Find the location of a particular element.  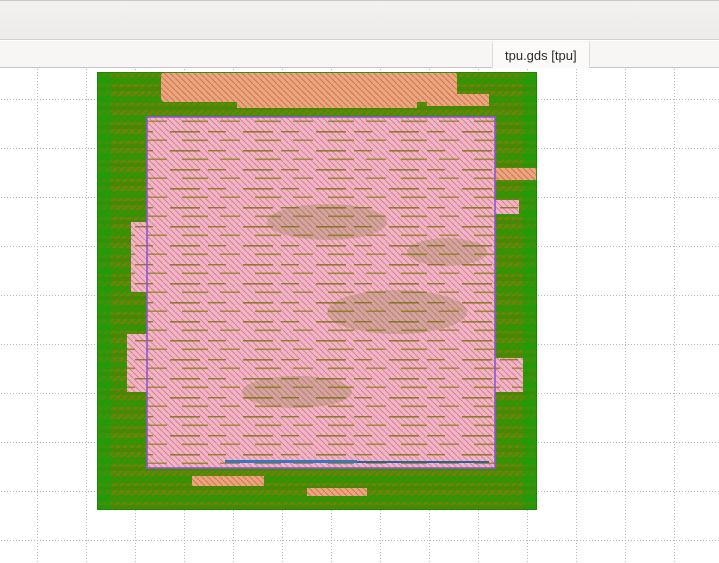

tab-tpu-gds: tpu.gds [tpu] is located at coordinates (541, 55).